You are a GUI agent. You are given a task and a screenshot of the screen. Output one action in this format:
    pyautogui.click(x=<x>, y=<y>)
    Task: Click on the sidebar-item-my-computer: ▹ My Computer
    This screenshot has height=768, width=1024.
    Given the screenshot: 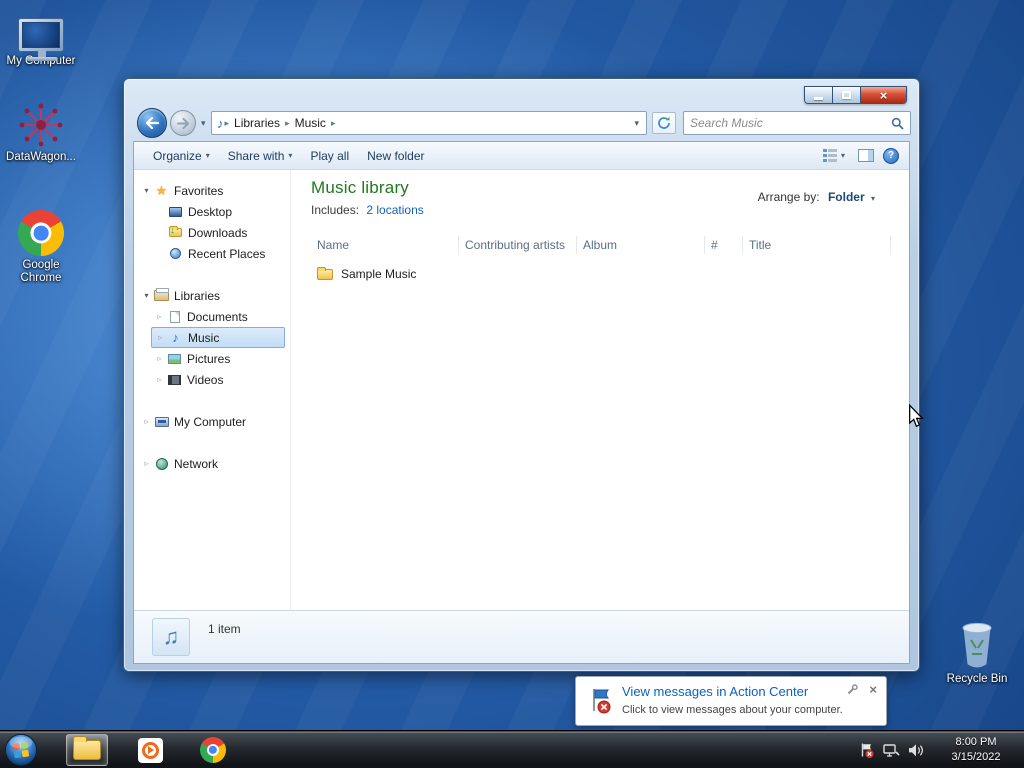 What is the action you would take?
    pyautogui.click(x=212, y=421)
    